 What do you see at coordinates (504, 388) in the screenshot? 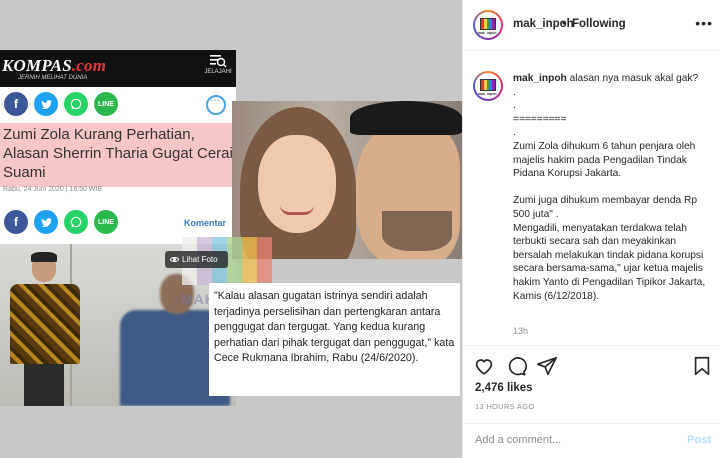
I see `likes-count: 2,476 likes` at bounding box center [504, 388].